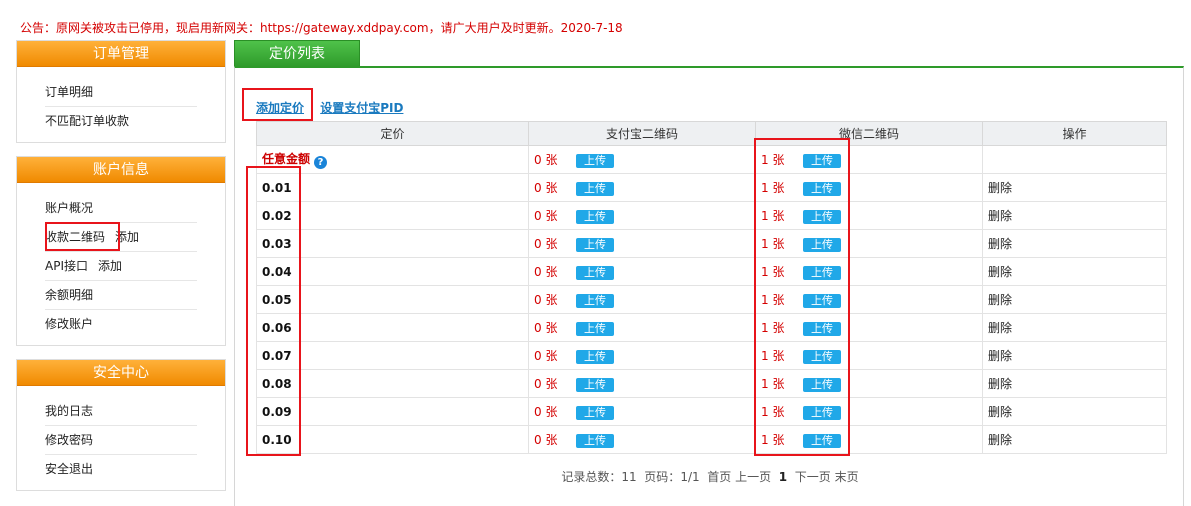  I want to click on price-value: 0.03, so click(277, 243).